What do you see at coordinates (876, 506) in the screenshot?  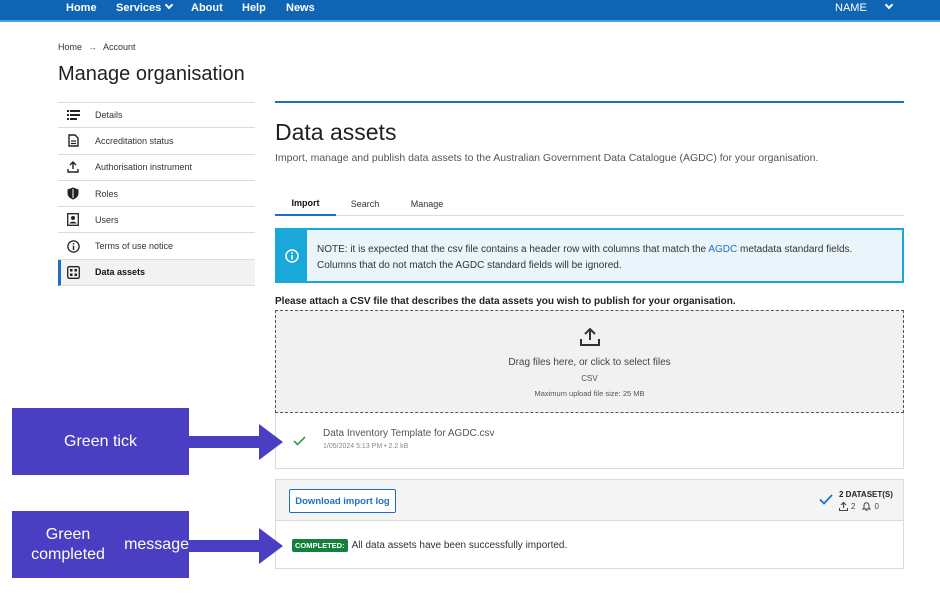 I see `alert-count: 0` at bounding box center [876, 506].